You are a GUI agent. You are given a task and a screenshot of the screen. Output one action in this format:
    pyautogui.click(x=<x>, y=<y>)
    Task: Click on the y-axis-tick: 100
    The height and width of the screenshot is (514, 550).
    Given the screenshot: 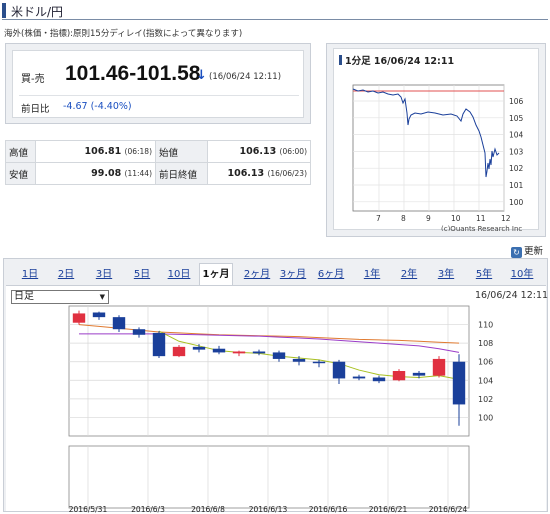 What is the action you would take?
    pyautogui.click(x=485, y=417)
    